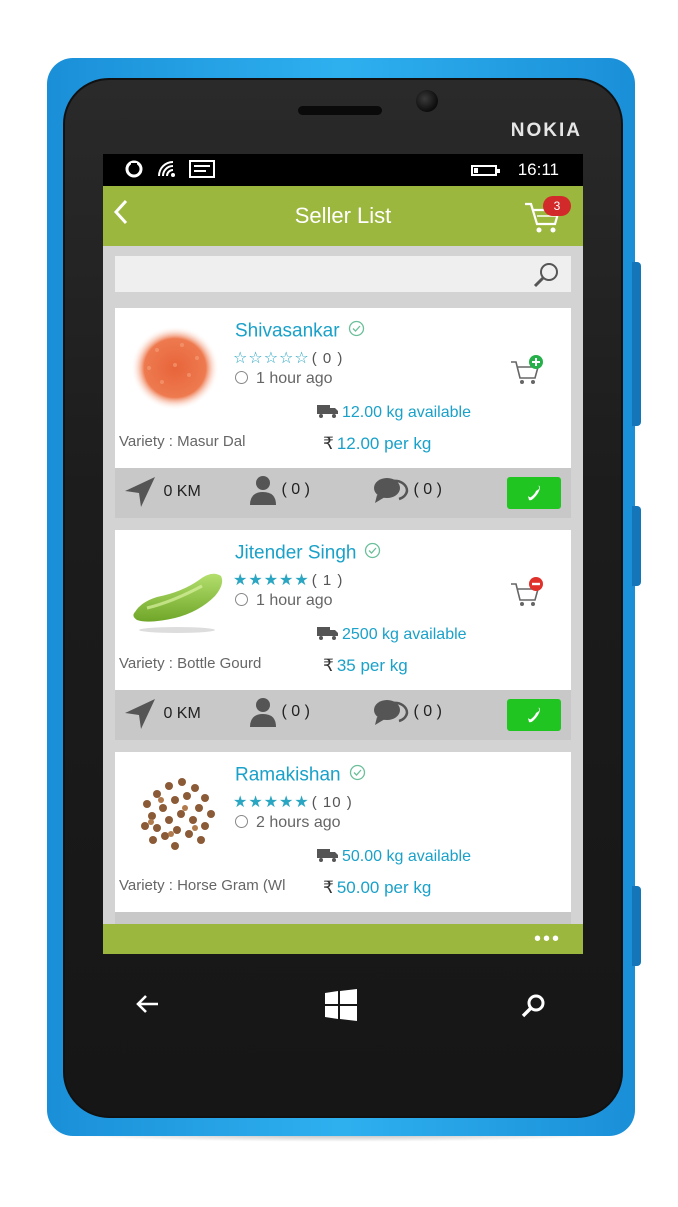  I want to click on search-input, so click(343, 274).